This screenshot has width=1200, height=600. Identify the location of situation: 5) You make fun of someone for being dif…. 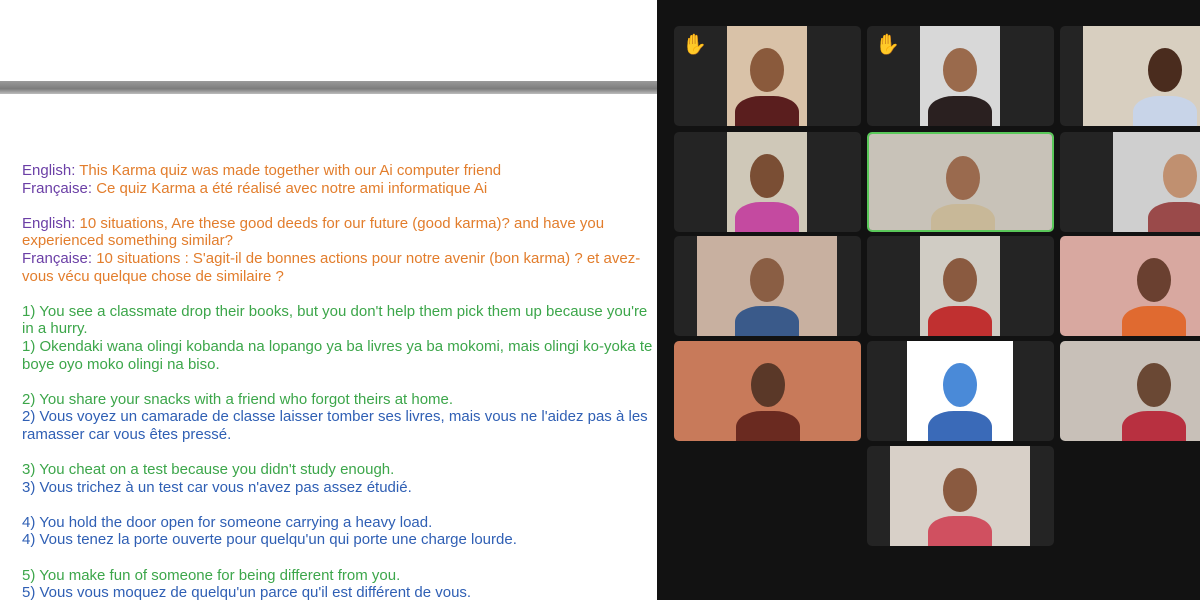
(338, 583).